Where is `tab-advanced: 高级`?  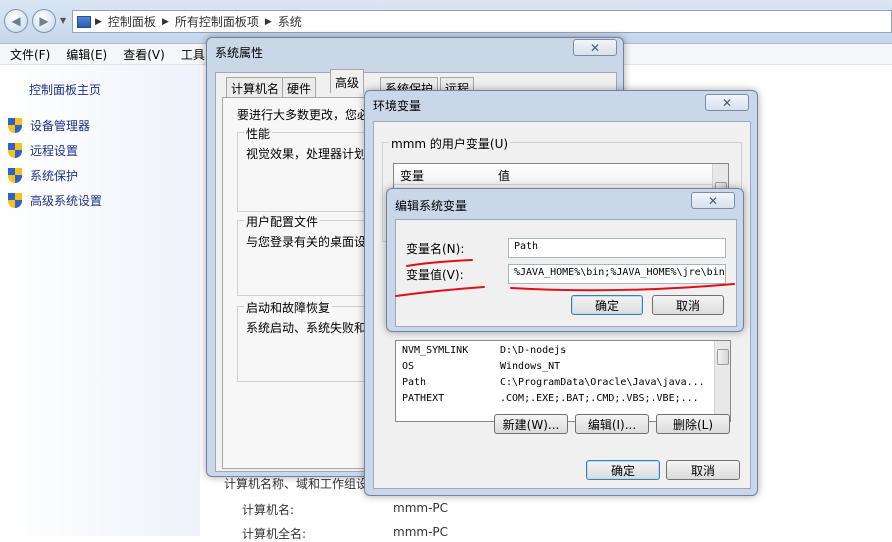 tab-advanced: 高级 is located at coordinates (347, 81).